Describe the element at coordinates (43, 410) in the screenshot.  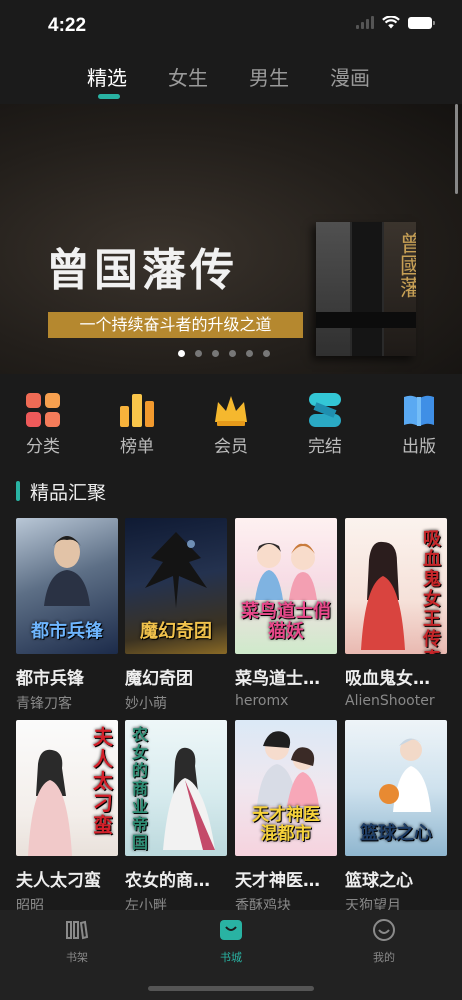
I see `category-grid-icon` at that location.